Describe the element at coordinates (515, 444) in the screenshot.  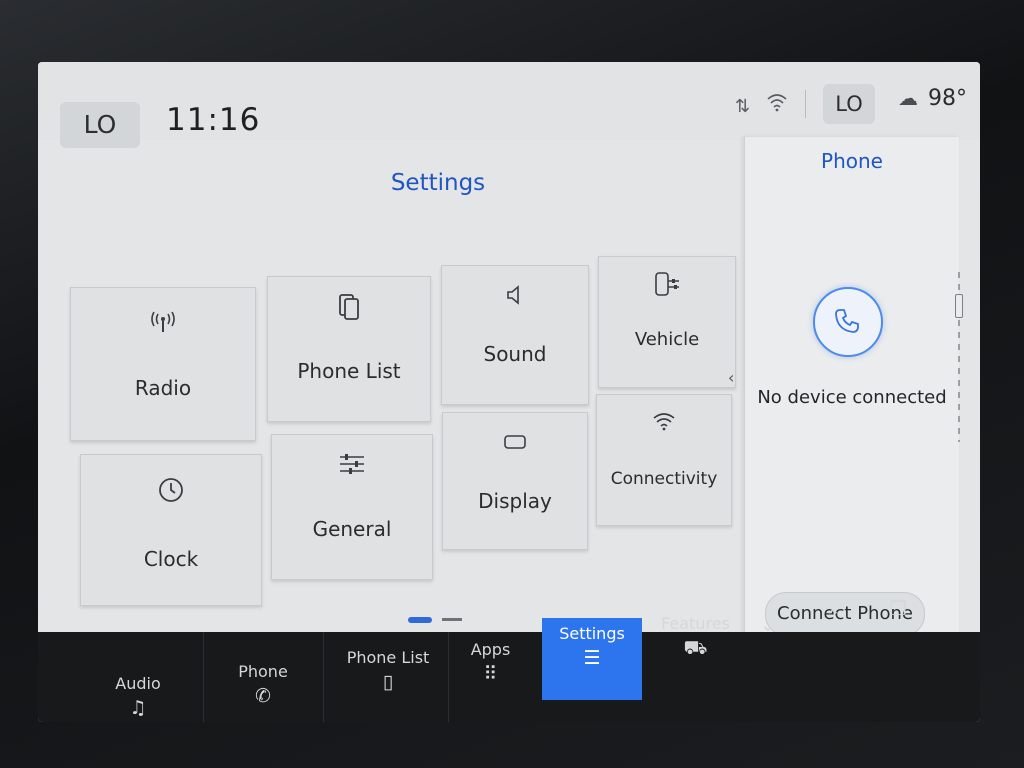
I see `display-icon` at that location.